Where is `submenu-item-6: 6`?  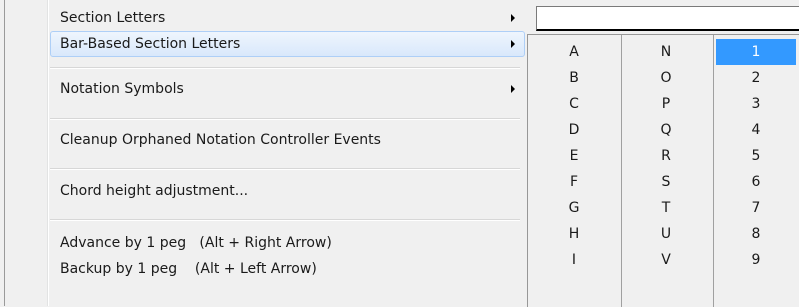
submenu-item-6: 6 is located at coordinates (756, 182).